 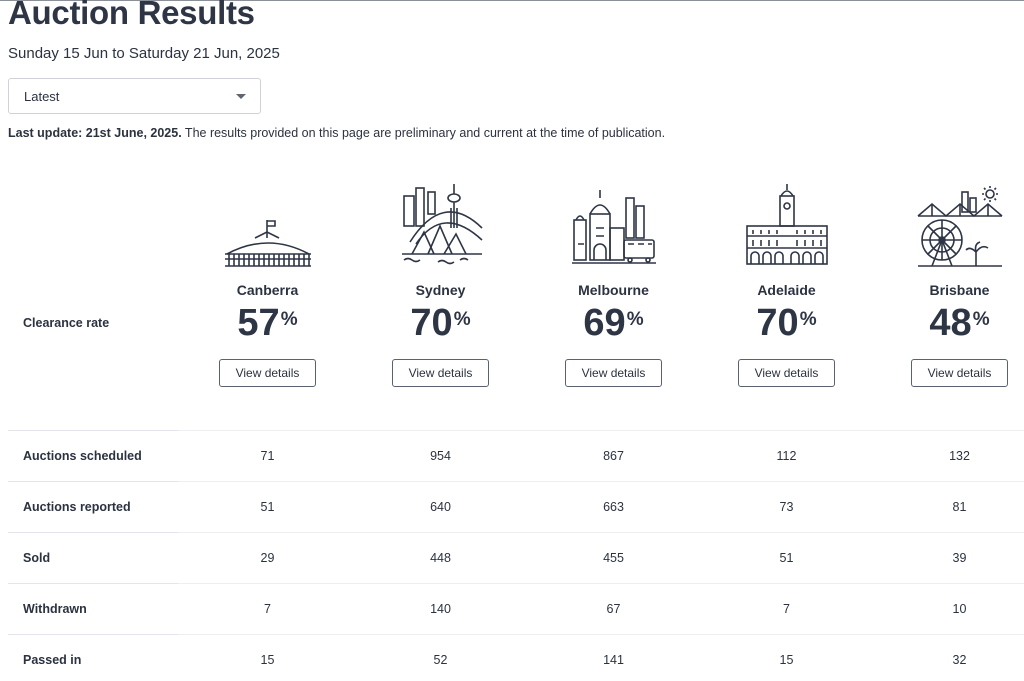 I want to click on table-row-passed-in: Passed in 15 52 141 15 32, so click(x=516, y=657).